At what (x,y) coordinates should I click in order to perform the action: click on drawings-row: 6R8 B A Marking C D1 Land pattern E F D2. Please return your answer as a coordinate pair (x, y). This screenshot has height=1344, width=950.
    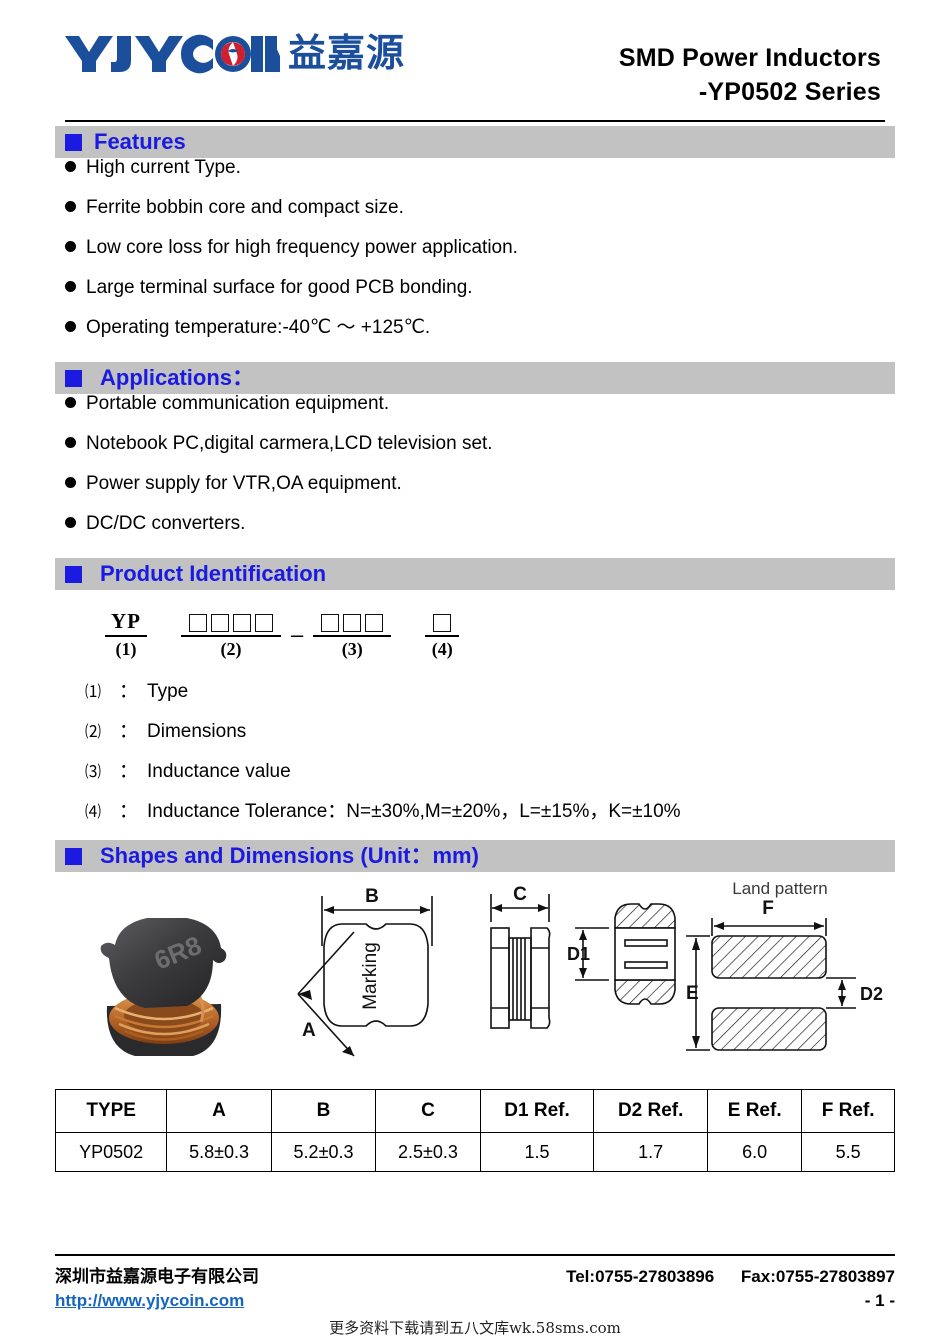
    Looking at the image, I should click on (475, 978).